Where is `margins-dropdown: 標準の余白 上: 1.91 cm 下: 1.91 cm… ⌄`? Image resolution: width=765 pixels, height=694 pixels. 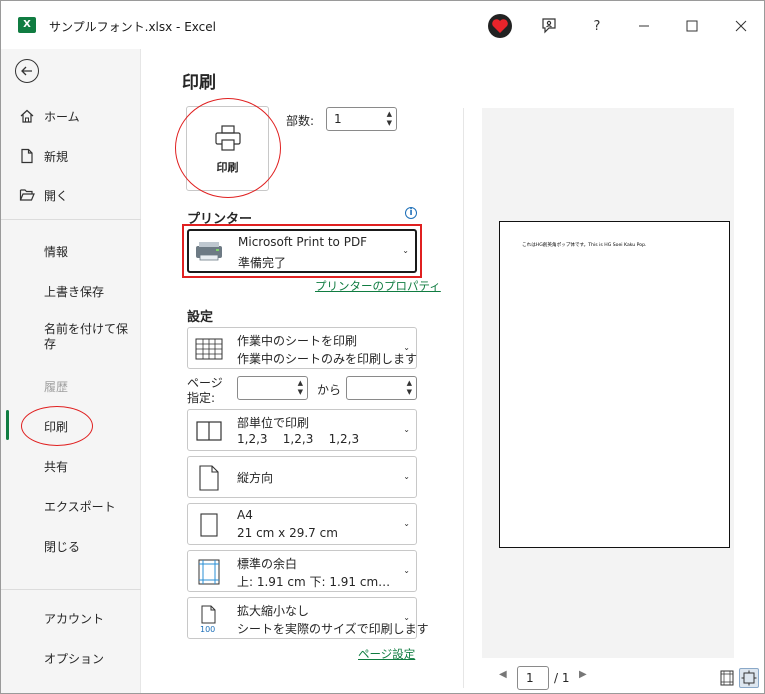
margins-dropdown: 標準の余白 上: 1.91 cm 下: 1.91 cm… ⌄ is located at coordinates (302, 571).